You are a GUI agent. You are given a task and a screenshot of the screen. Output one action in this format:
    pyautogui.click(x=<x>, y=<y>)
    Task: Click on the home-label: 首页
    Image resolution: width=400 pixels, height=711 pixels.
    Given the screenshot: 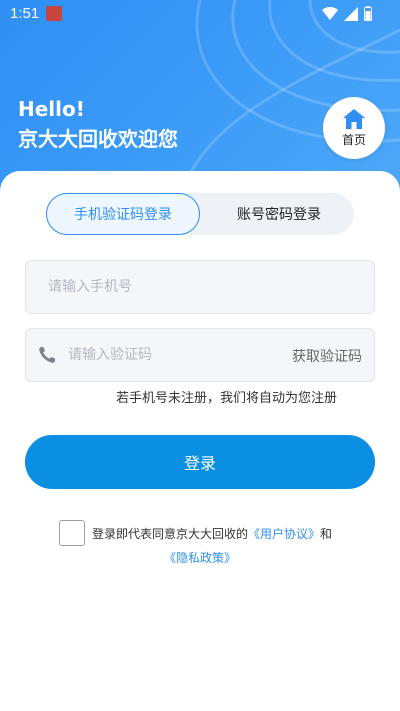 What is the action you would take?
    pyautogui.click(x=353, y=139)
    